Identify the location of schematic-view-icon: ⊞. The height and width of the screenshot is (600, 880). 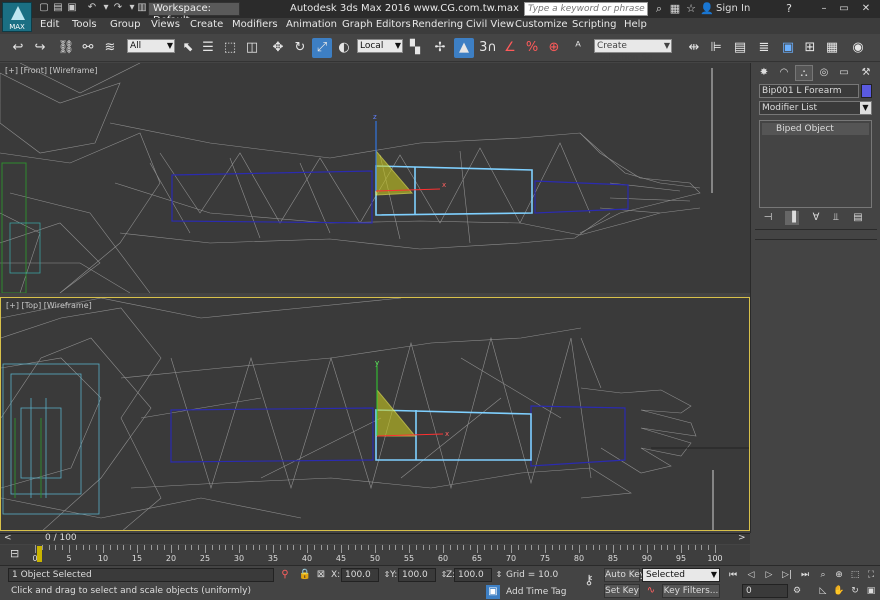
(810, 48).